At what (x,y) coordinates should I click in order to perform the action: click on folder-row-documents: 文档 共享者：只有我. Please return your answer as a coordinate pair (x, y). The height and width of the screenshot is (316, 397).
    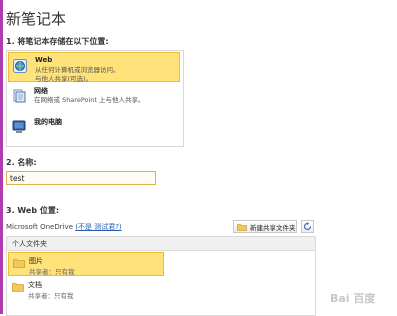
    Looking at the image, I should click on (86, 289).